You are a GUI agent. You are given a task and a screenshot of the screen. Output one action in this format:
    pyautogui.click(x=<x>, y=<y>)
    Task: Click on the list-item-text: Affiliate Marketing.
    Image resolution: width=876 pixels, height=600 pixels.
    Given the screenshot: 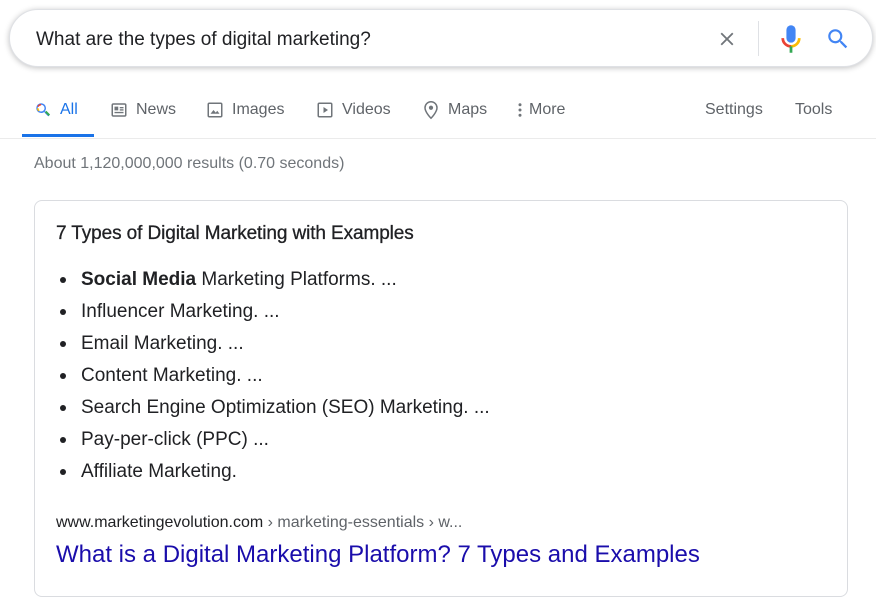 What is the action you would take?
    pyautogui.click(x=159, y=471)
    